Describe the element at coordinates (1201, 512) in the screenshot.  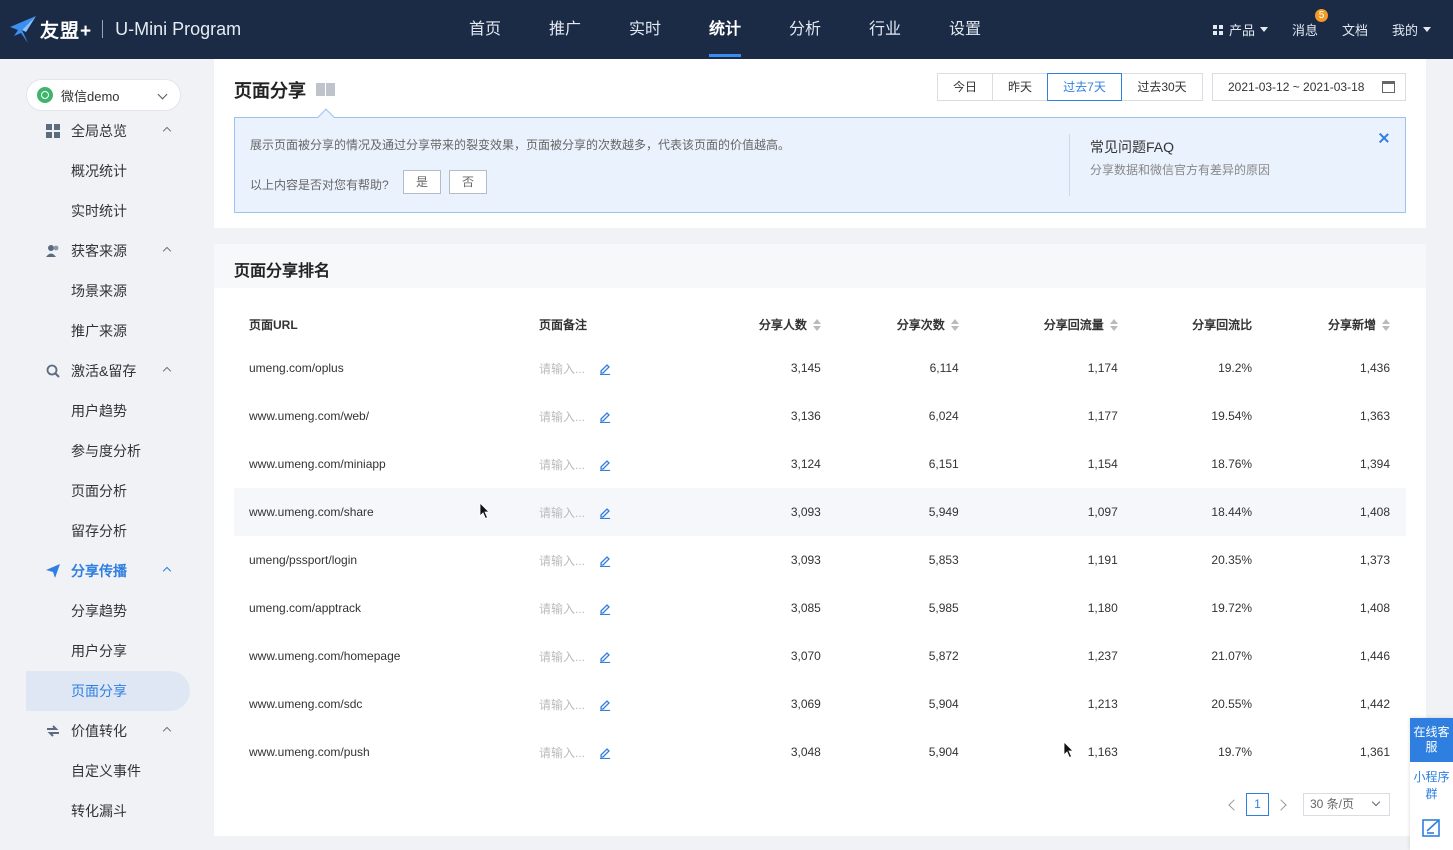
I see `metric-cell: 18.44%` at that location.